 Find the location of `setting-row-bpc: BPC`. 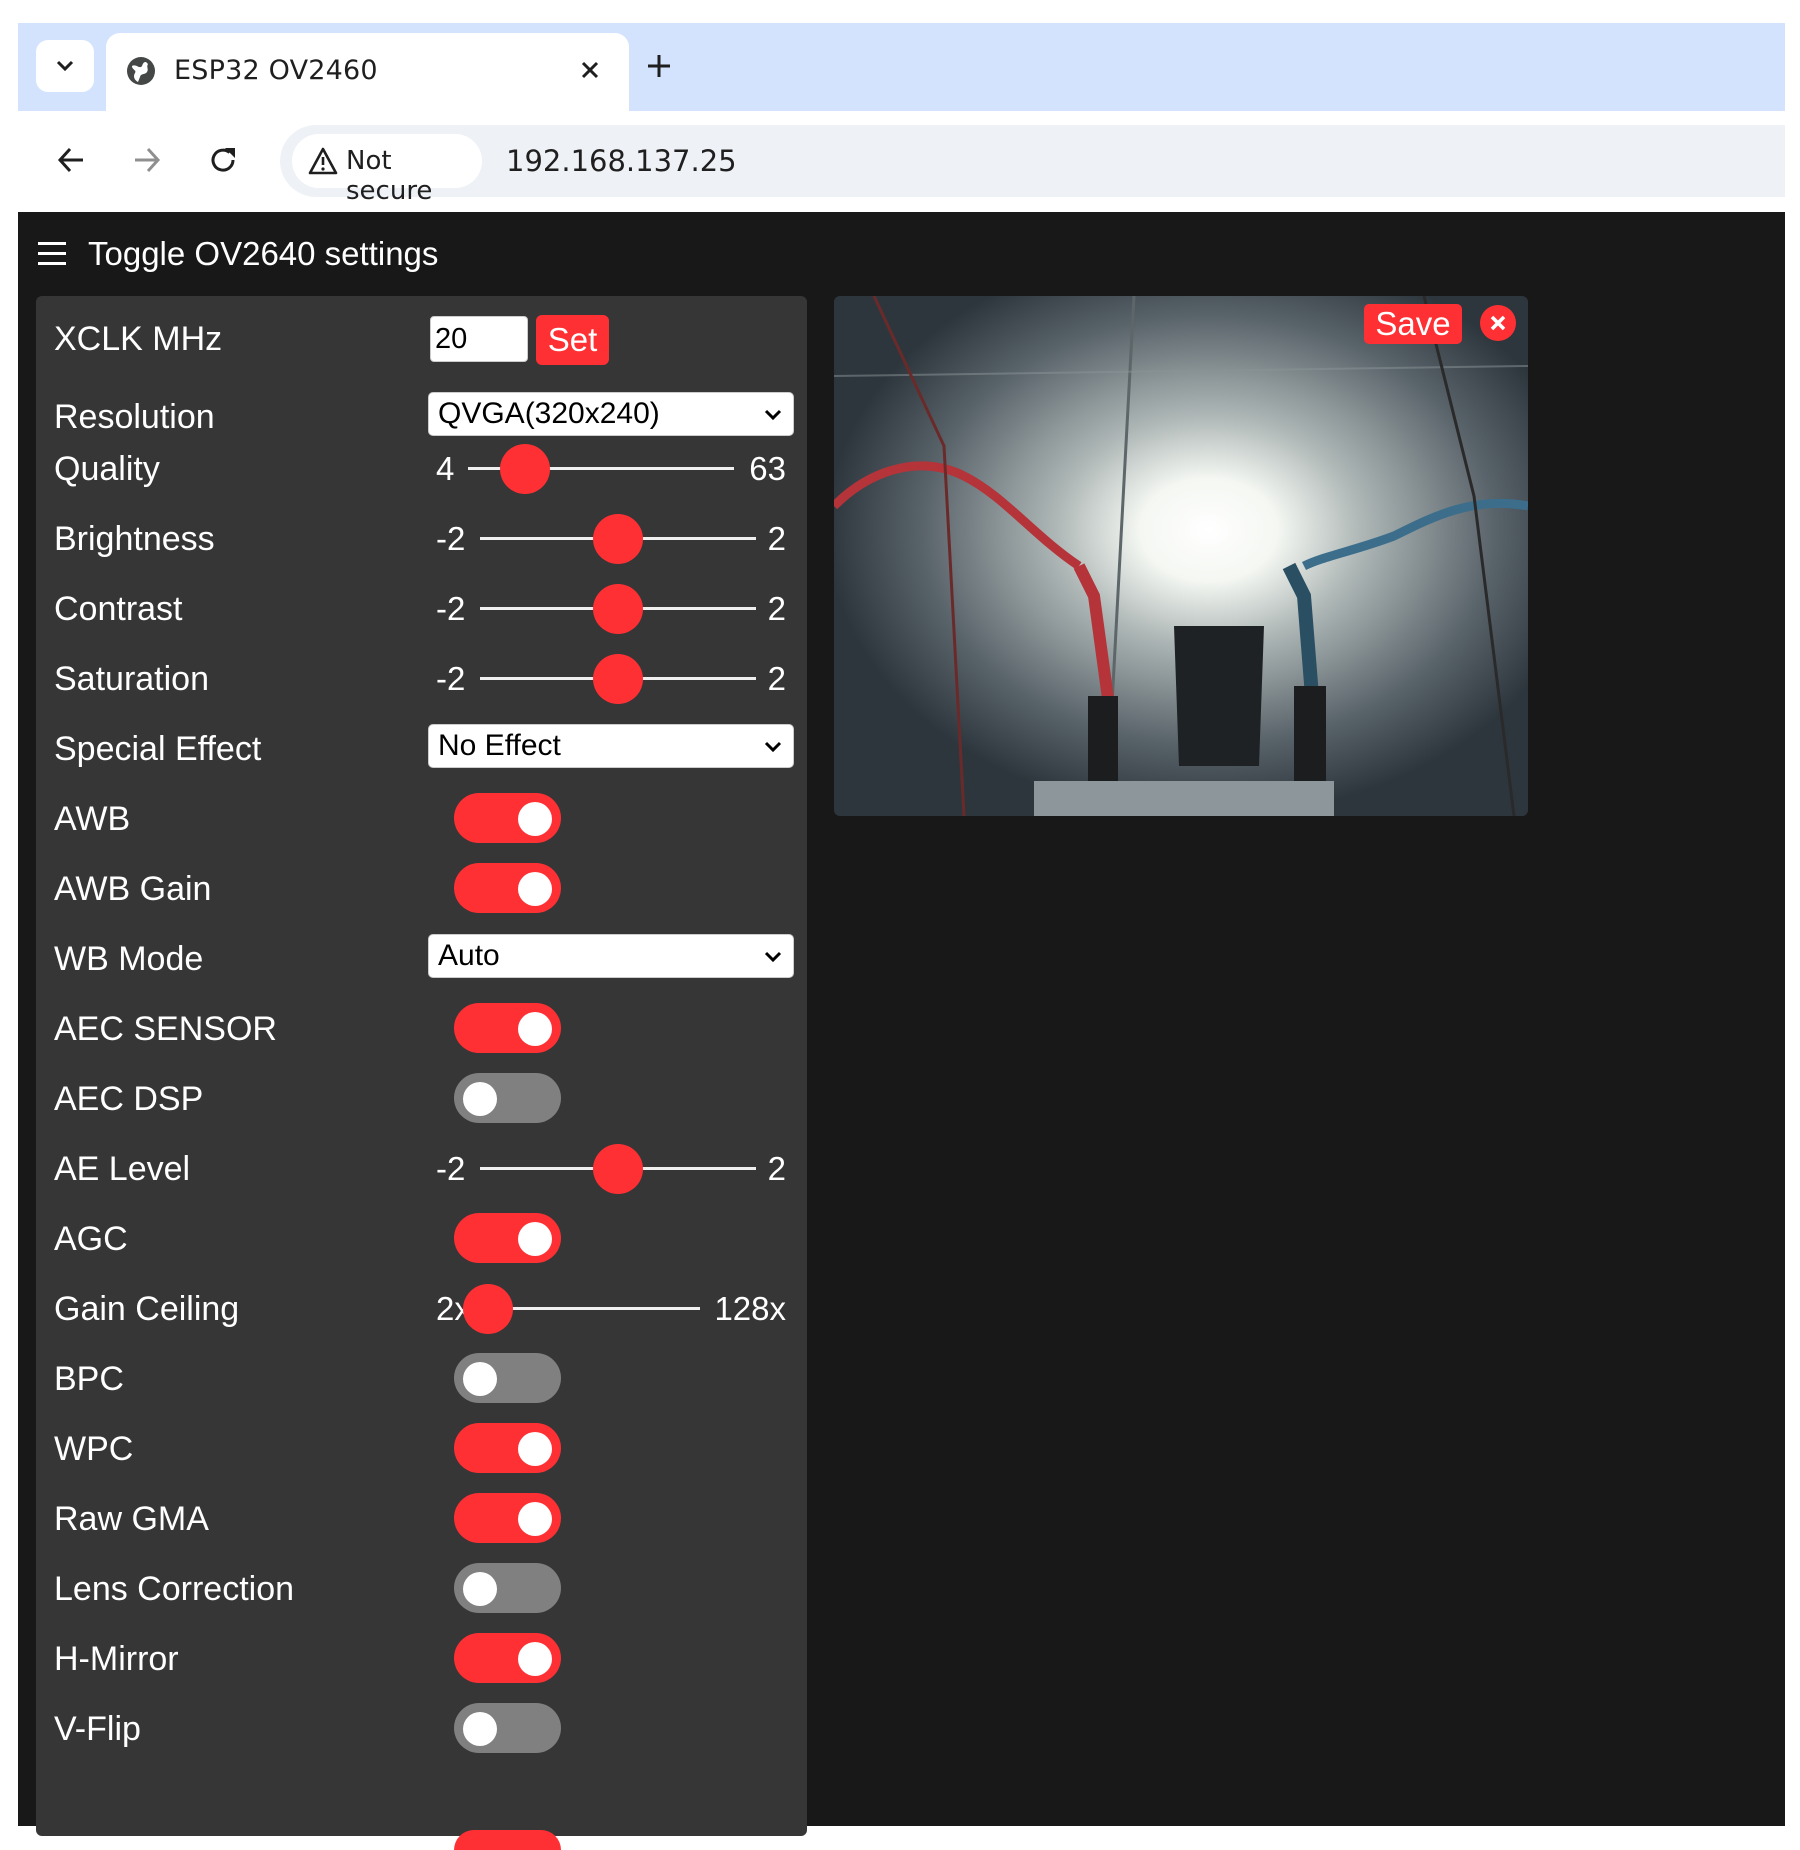

setting-row-bpc: BPC is located at coordinates (424, 1378).